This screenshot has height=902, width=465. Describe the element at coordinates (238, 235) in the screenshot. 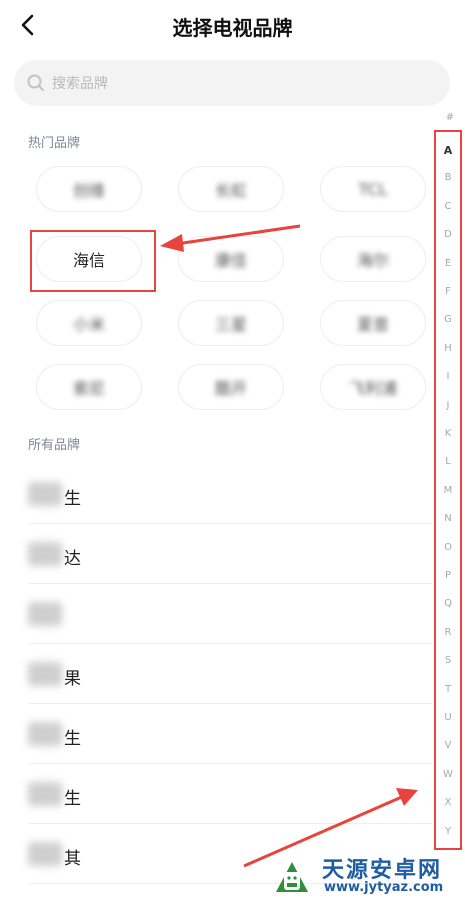

I see `annotation-arrow-top` at that location.